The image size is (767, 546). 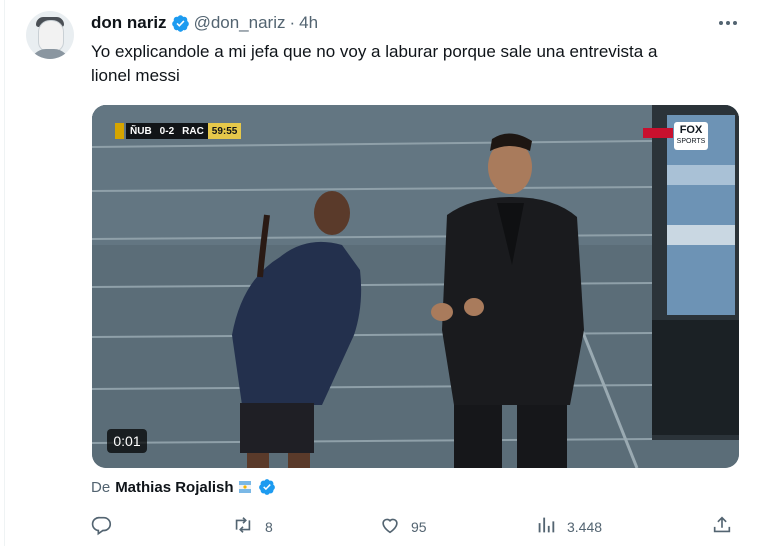 I want to click on competition-badge, so click(x=119, y=131).